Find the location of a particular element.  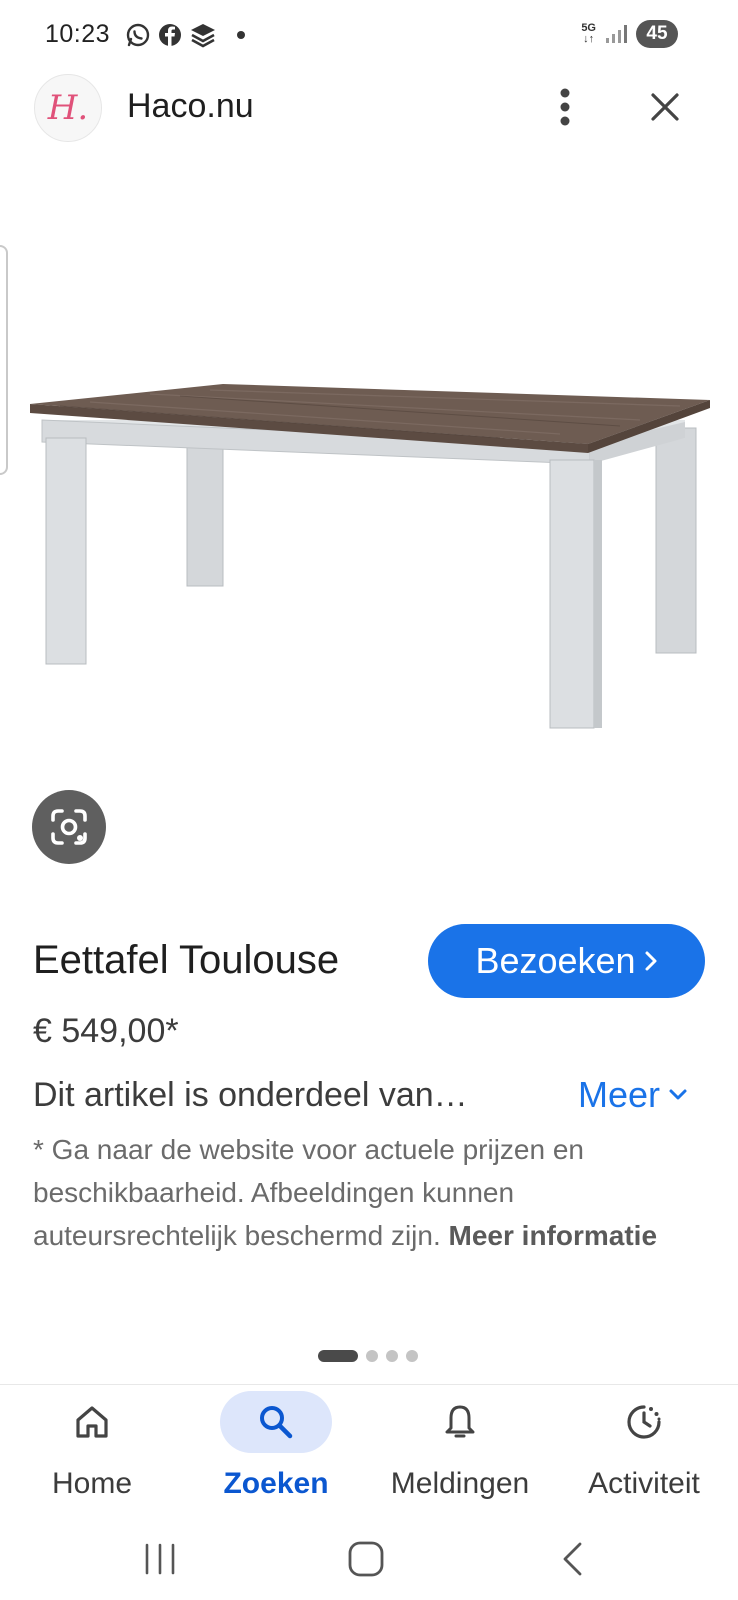

data-arrows-icon: ↓↑ is located at coordinates (589, 39).